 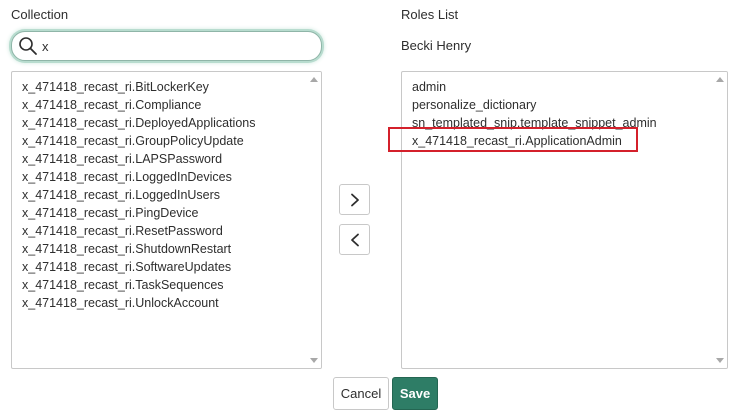 I want to click on list-item: x_471418_recast_ri.LAPSPassword, so click(x=159, y=159).